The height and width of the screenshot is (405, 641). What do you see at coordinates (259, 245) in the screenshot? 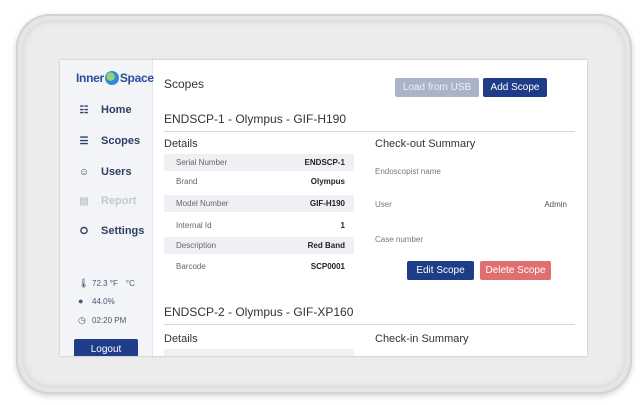
I see `detail-row-description: Description Red Band` at bounding box center [259, 245].